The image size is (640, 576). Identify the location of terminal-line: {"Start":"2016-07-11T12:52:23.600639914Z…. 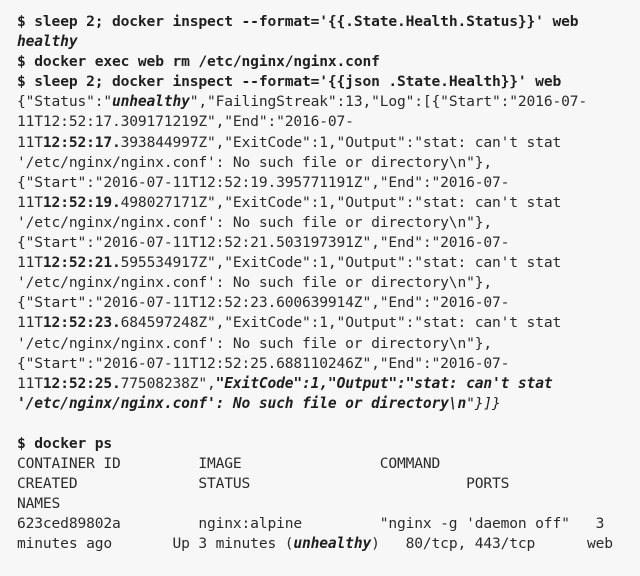
(328, 303).